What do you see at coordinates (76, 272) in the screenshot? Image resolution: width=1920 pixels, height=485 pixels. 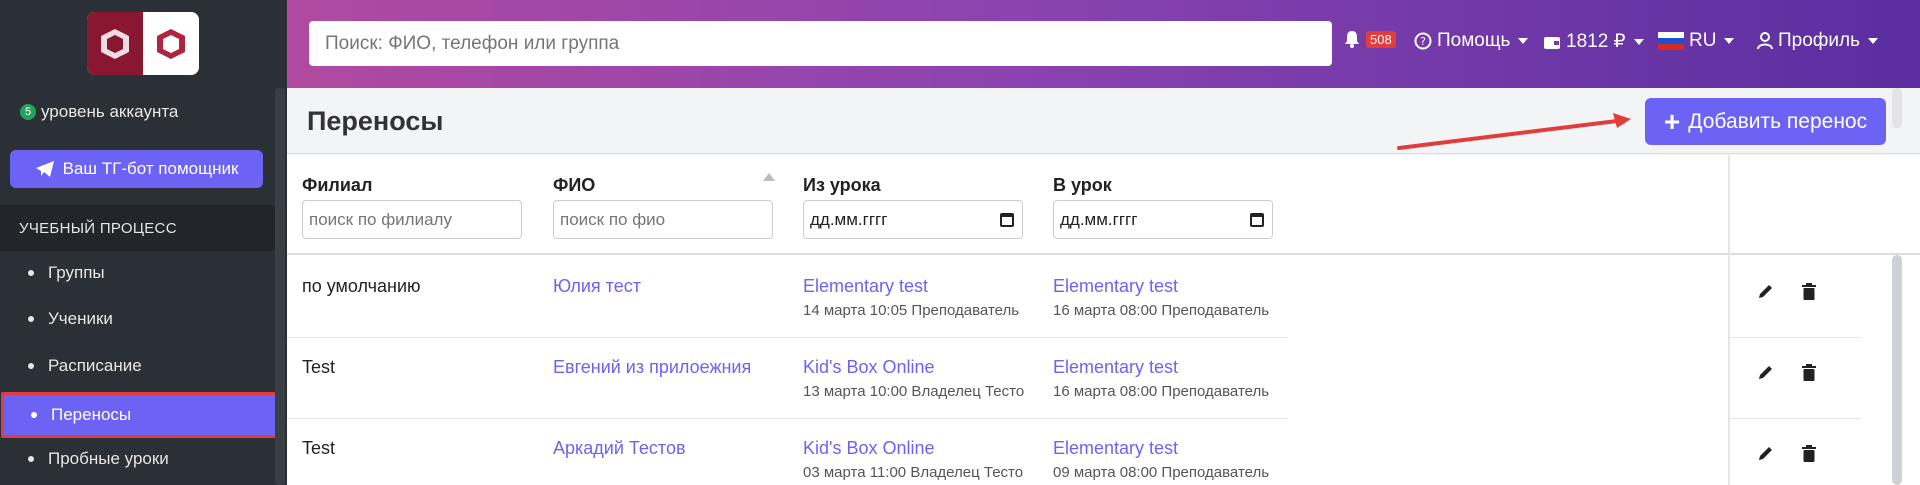 I see `sidebar-item-label: Группы` at bounding box center [76, 272].